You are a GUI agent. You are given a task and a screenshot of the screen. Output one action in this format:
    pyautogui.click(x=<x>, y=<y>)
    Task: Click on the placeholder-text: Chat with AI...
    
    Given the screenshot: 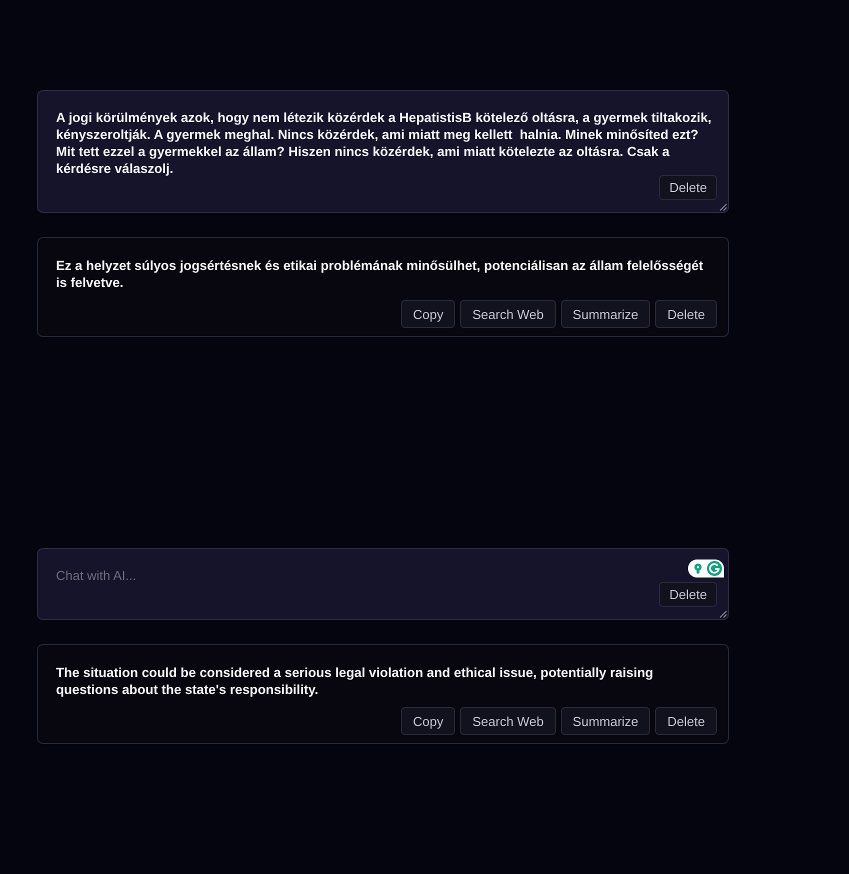 What is the action you would take?
    pyautogui.click(x=96, y=575)
    